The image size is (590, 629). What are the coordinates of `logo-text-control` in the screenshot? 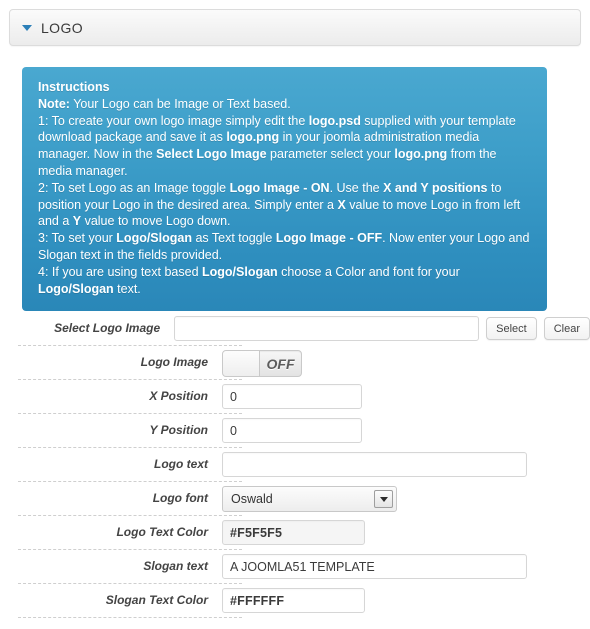 It's located at (374, 464).